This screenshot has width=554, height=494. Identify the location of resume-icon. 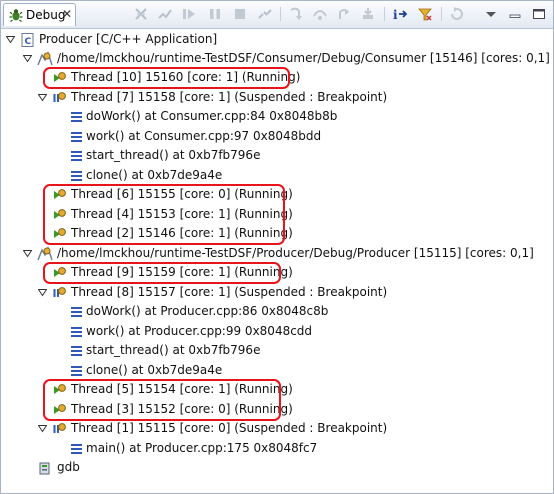
(189, 14).